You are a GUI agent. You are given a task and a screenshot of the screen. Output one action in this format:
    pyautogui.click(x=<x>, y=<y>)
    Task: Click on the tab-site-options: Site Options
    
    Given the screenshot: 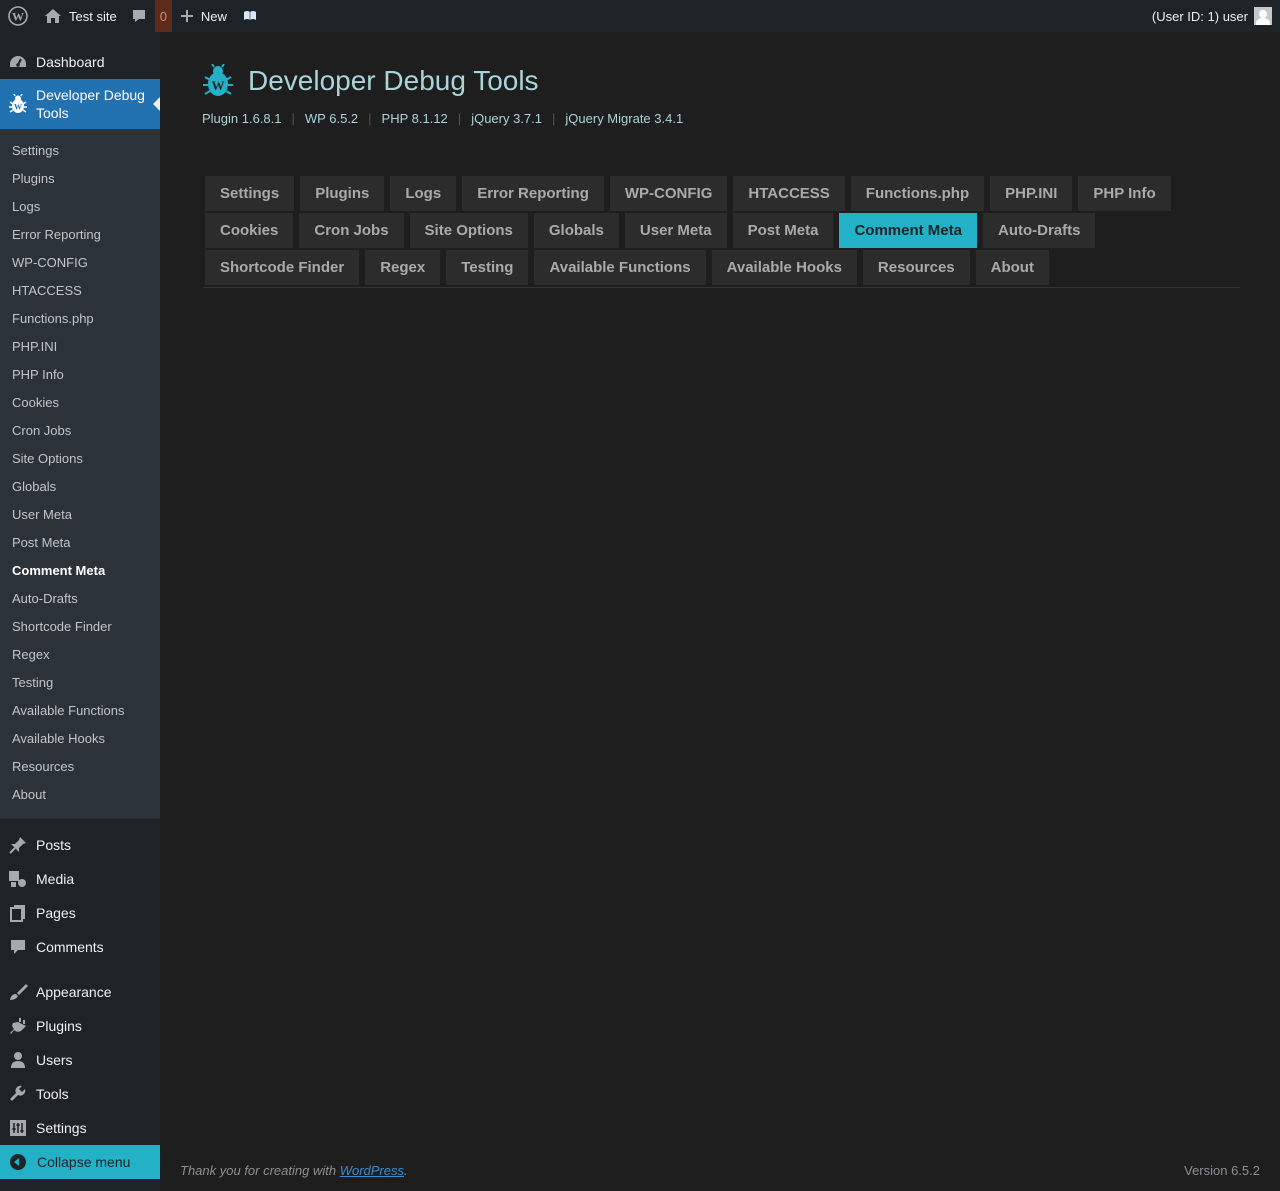 What is the action you would take?
    pyautogui.click(x=468, y=230)
    